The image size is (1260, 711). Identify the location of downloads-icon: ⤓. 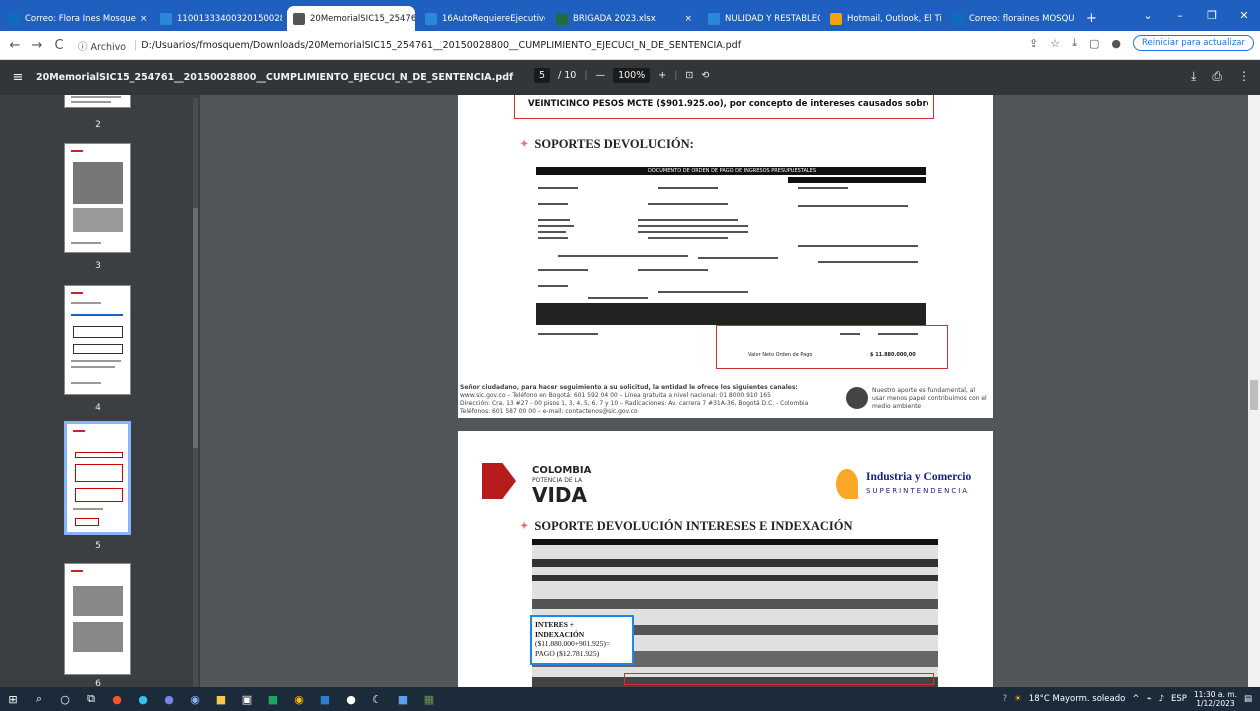
(1074, 43).